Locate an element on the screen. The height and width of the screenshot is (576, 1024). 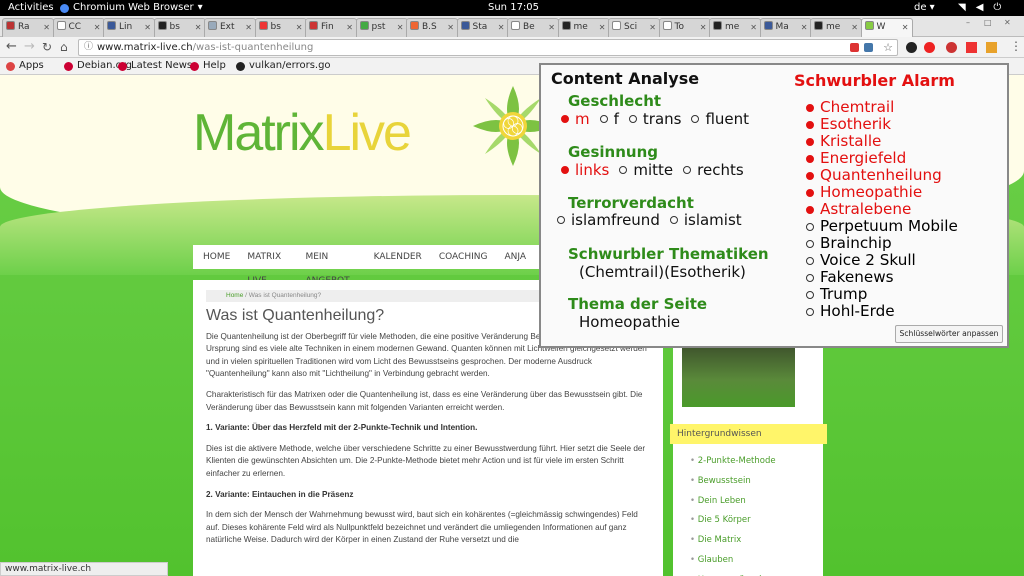
browser-tab: Ma ✕ is located at coordinates (785, 27).